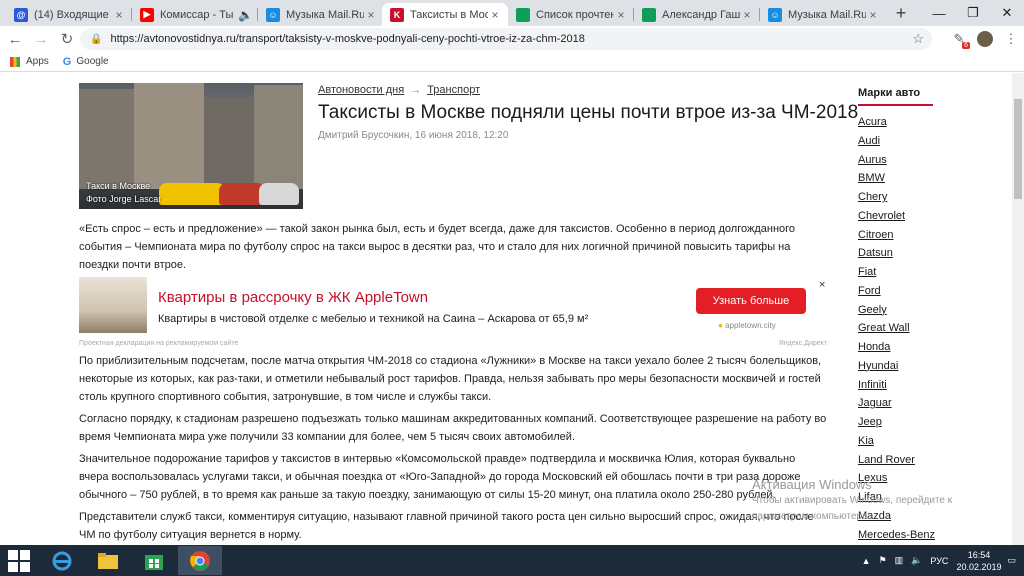 Image resolution: width=1024 pixels, height=576 pixels. I want to click on wifi-icon: ▥, so click(899, 560).